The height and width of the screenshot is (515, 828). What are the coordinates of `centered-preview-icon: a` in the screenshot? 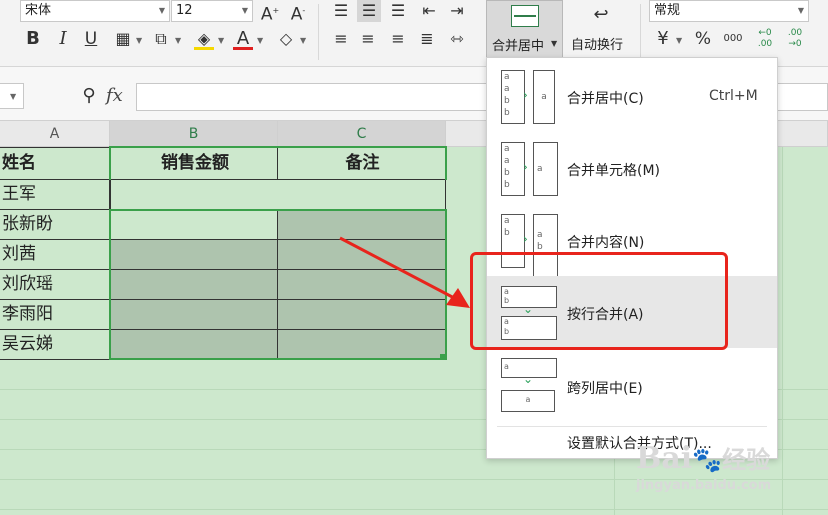 It's located at (528, 401).